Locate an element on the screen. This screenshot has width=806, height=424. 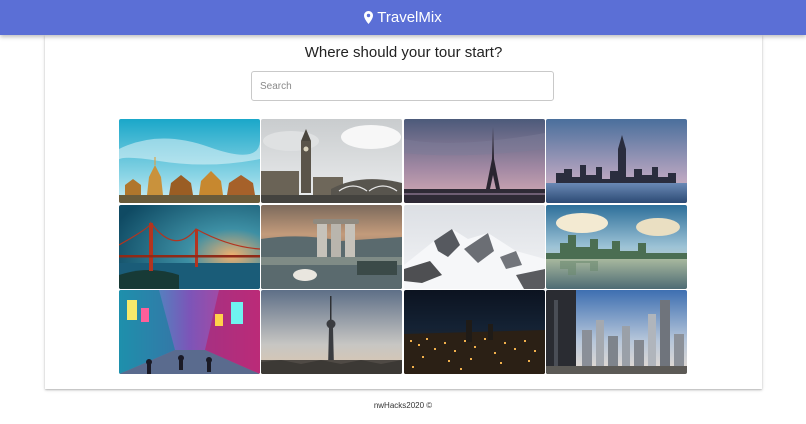
tv-tower-photo is located at coordinates (332, 332).